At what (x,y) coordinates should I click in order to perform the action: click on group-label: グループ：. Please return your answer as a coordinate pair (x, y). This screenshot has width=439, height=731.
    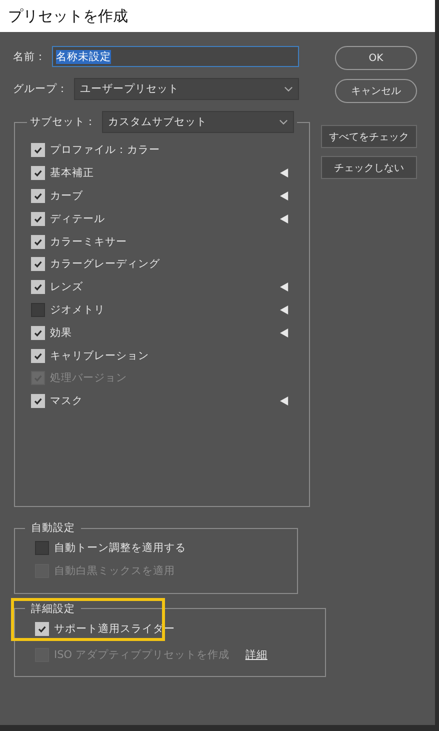
    Looking at the image, I should click on (40, 89).